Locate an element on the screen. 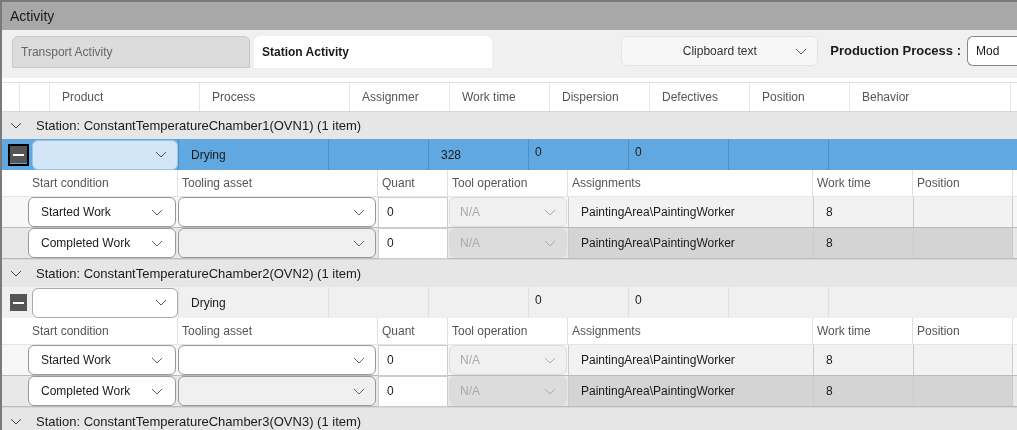  tab: Station Activity is located at coordinates (373, 52).